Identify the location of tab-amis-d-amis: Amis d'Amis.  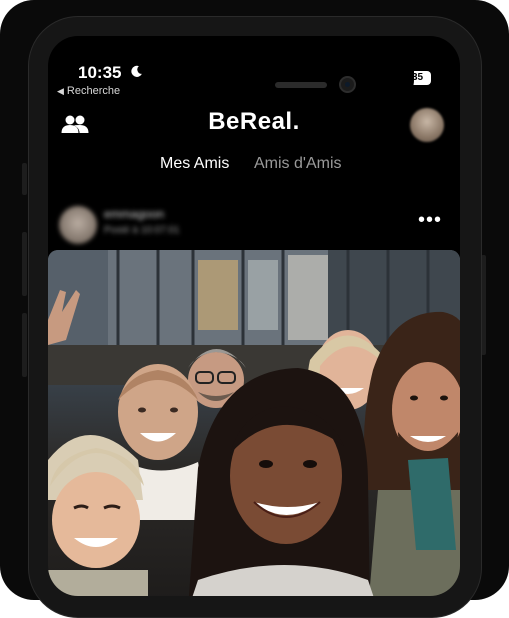
(298, 164).